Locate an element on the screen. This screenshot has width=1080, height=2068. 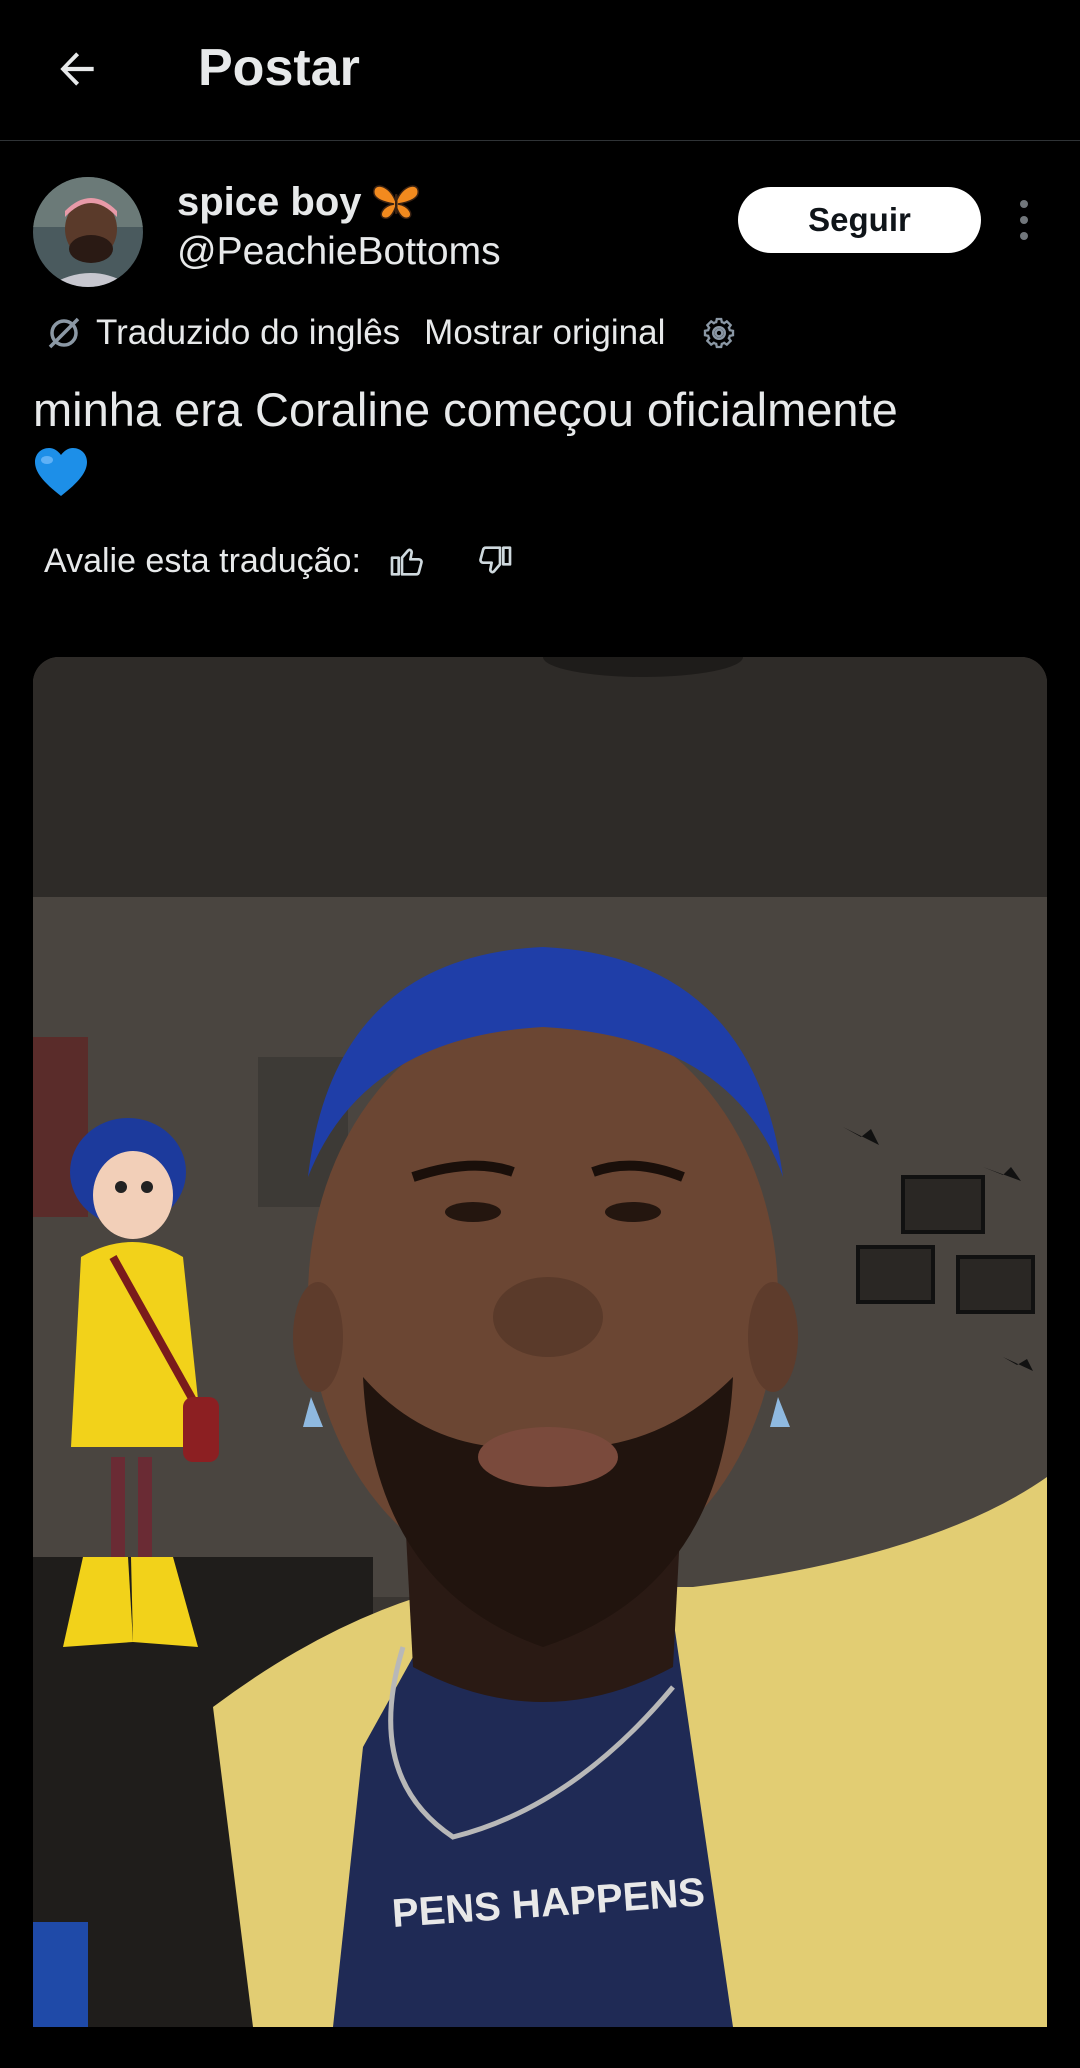
translation-settings-button is located at coordinates (720, 333).